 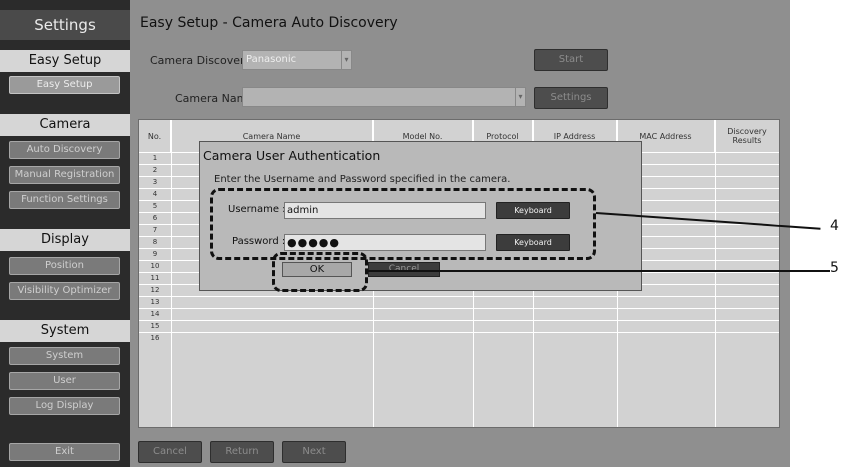 What do you see at coordinates (459, 314) in the screenshot?
I see `table-row: 14` at bounding box center [459, 314].